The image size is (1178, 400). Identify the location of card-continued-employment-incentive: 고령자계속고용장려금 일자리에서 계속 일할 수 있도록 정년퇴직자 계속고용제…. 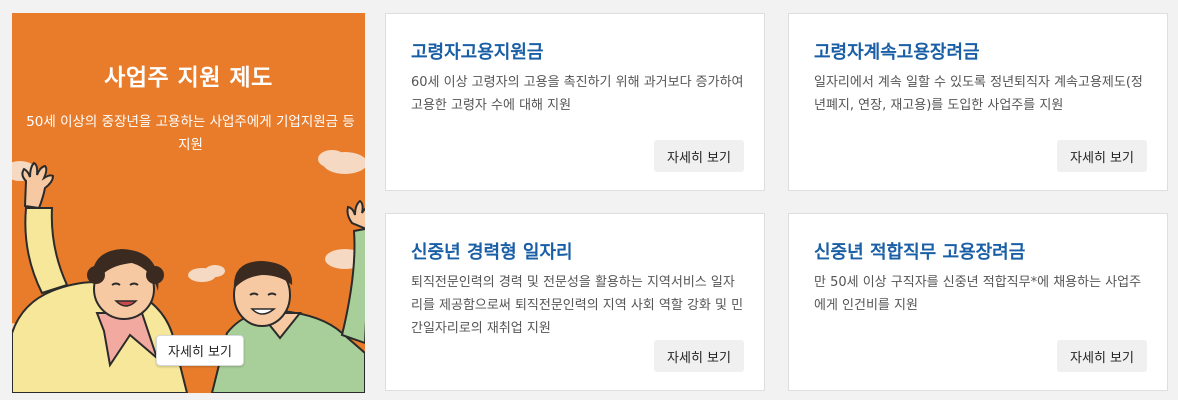
(978, 102).